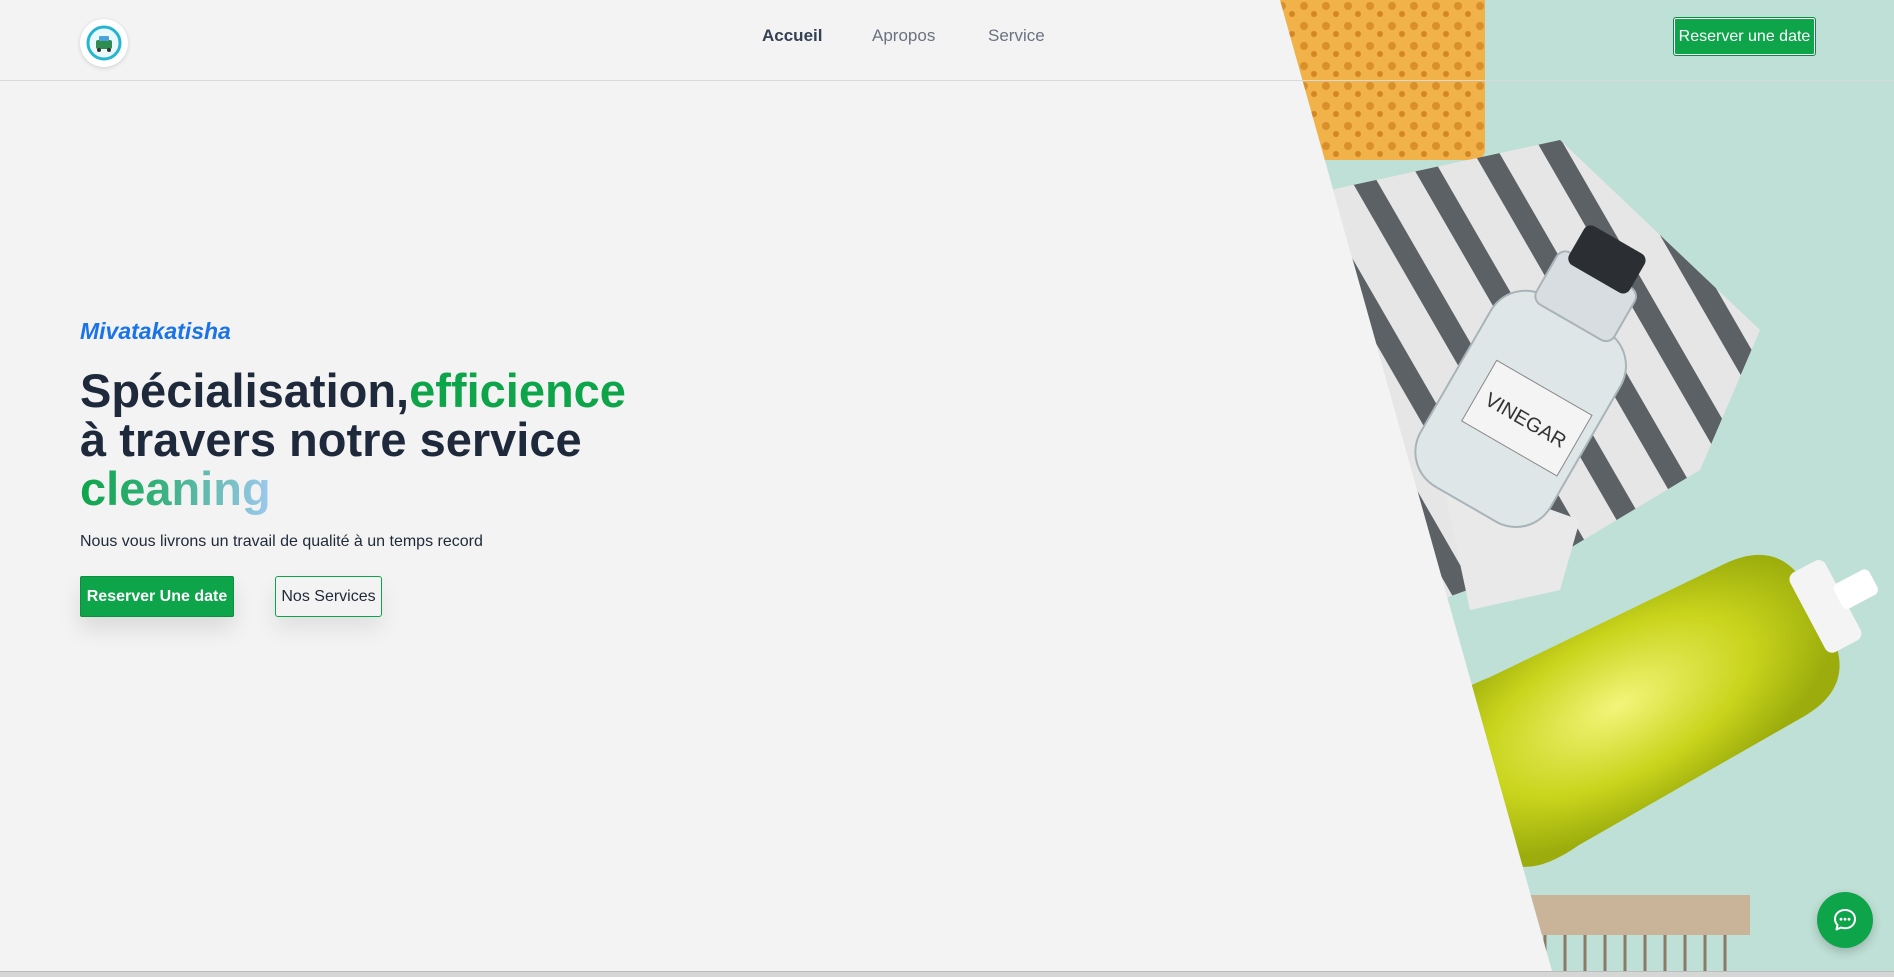 This screenshot has width=1894, height=977. What do you see at coordinates (104, 43) in the screenshot?
I see `cleaning-logo-icon` at bounding box center [104, 43].